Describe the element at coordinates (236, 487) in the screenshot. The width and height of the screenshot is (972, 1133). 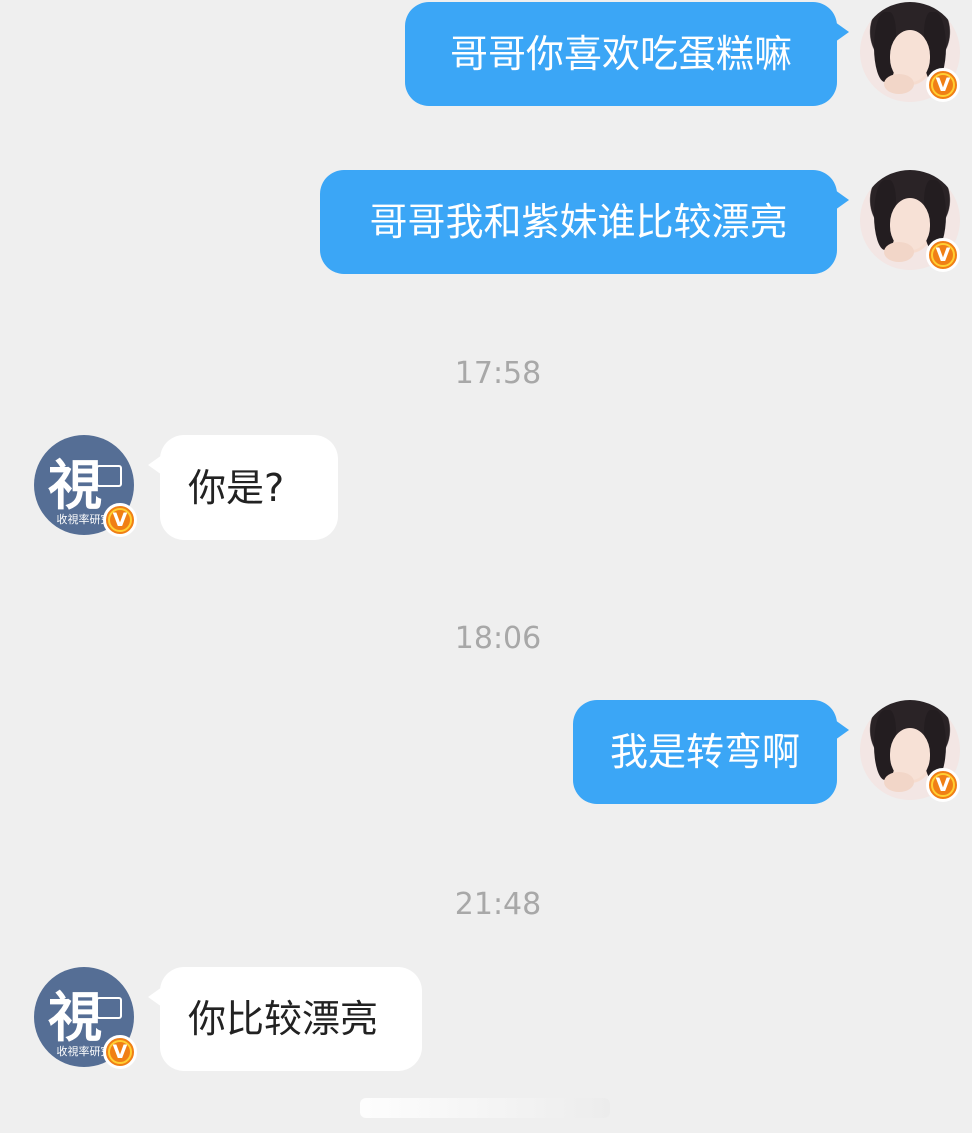
I see `message-text: 你是?` at that location.